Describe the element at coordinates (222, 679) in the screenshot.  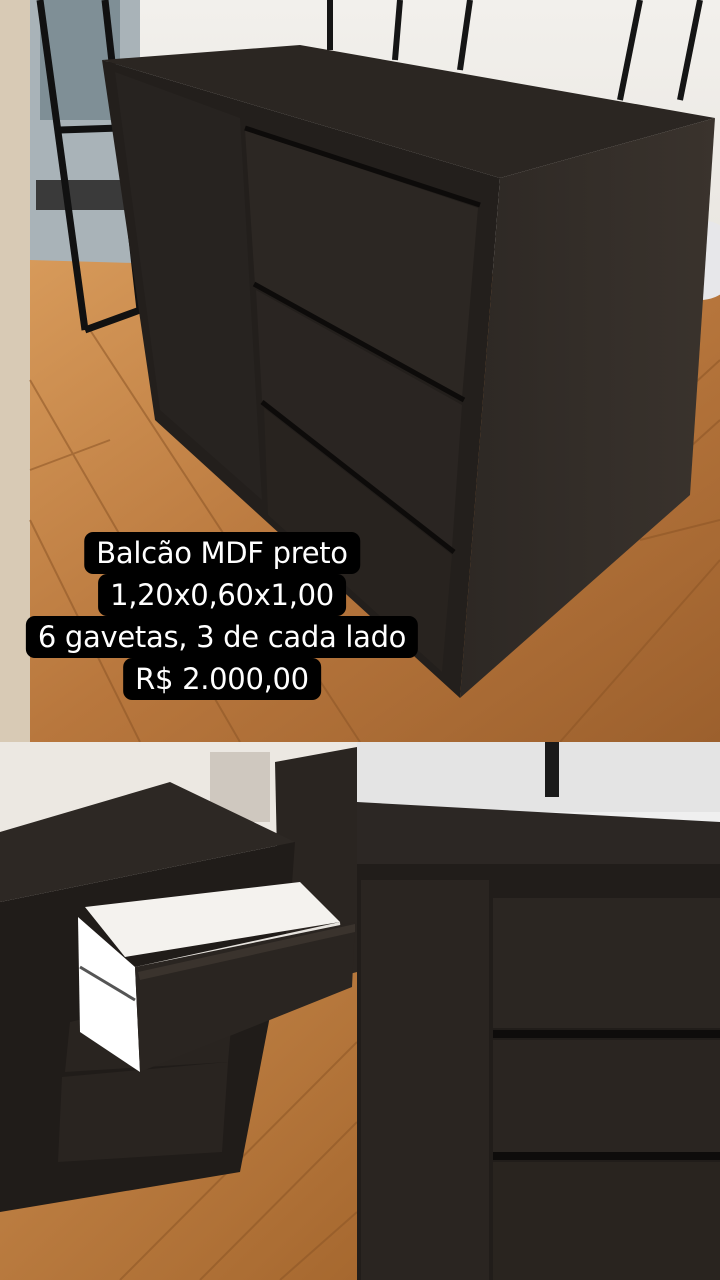
I see `product-price: R$ 2.000,00` at that location.